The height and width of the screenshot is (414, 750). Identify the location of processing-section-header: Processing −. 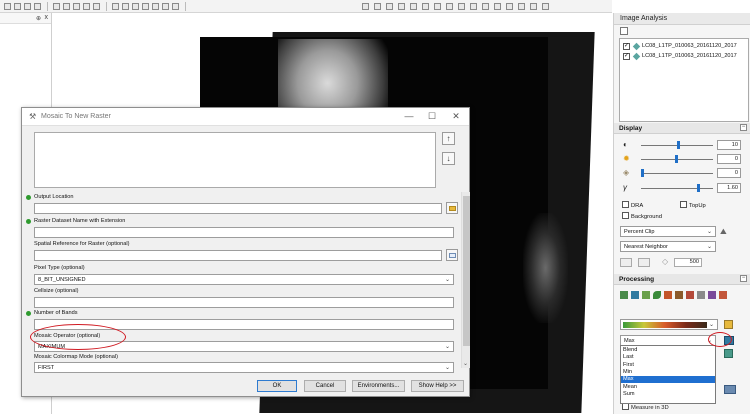
(682, 279).